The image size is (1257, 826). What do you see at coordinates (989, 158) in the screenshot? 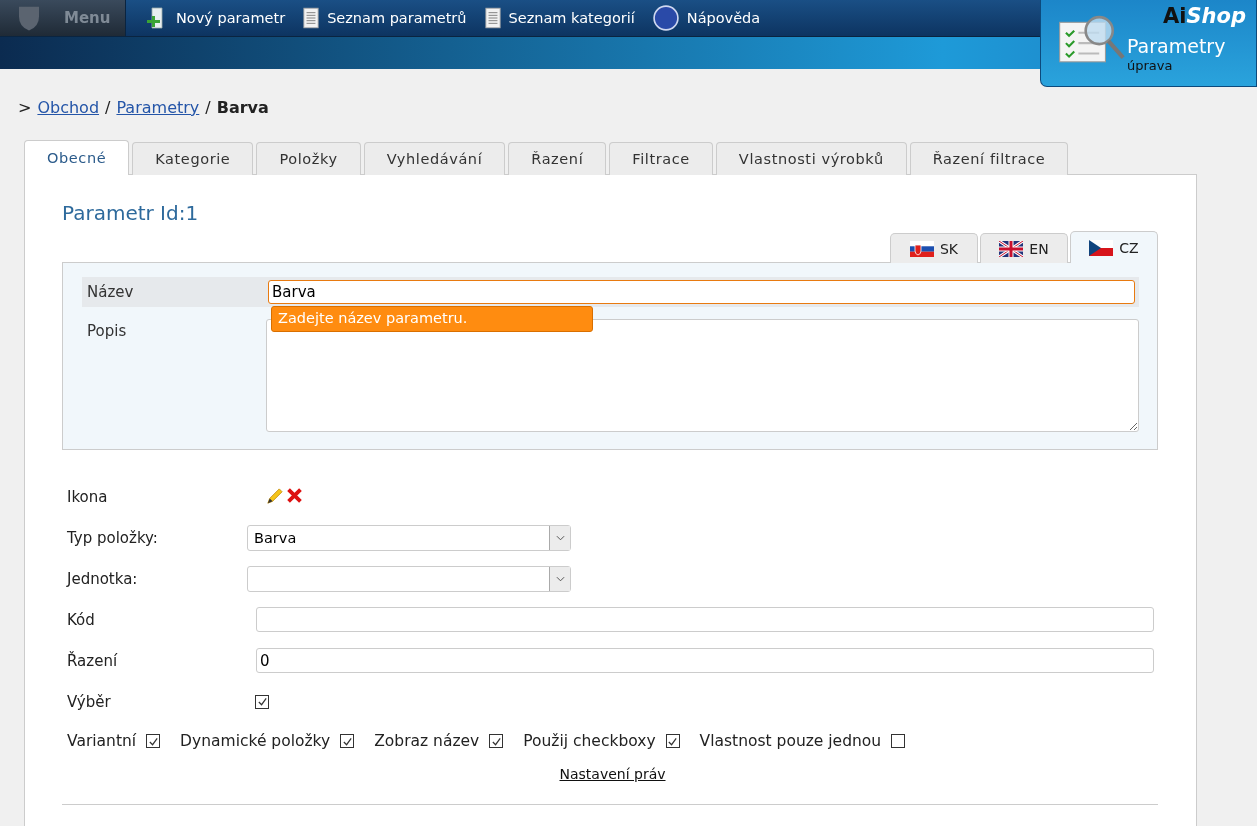
I see `tab: Řazení filtrace` at bounding box center [989, 158].